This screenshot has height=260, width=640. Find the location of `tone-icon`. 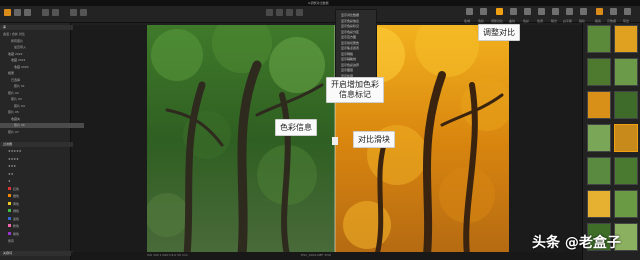

tone-icon is located at coordinates (541, 11).